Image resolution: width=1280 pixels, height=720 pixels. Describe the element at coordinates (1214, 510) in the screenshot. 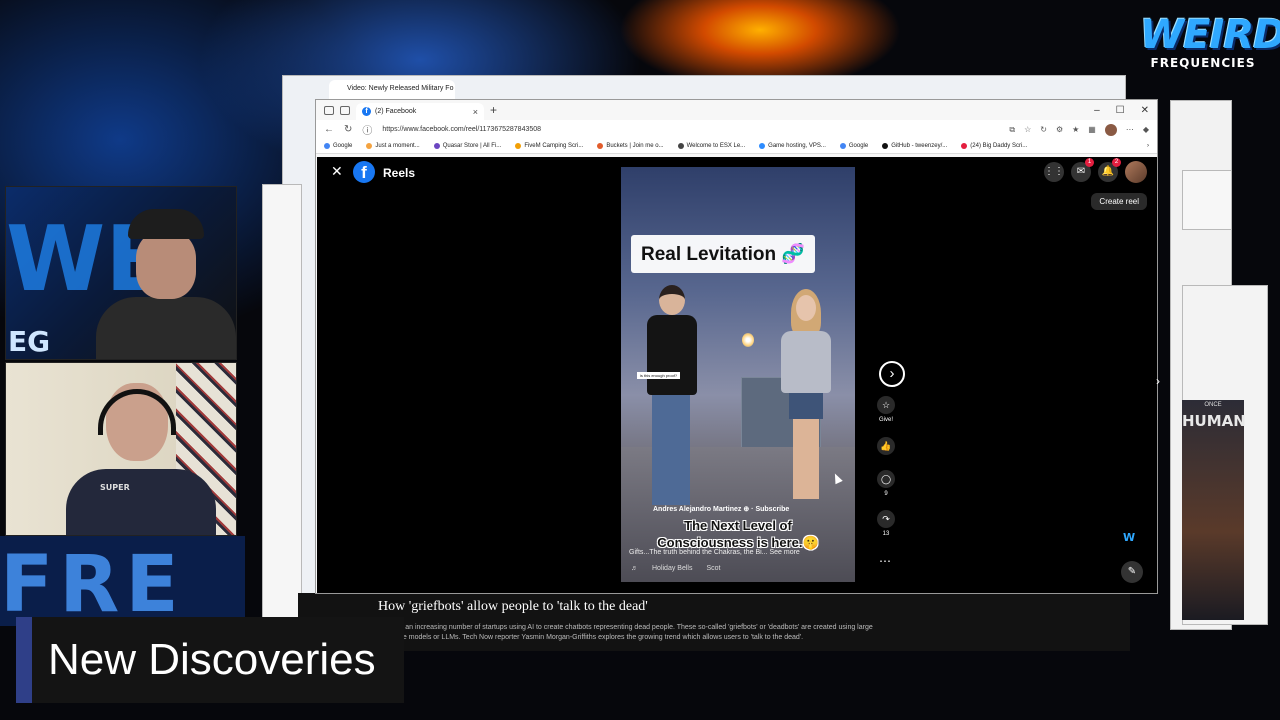

I see `game-ad-banner: ONCE HUMAN` at that location.